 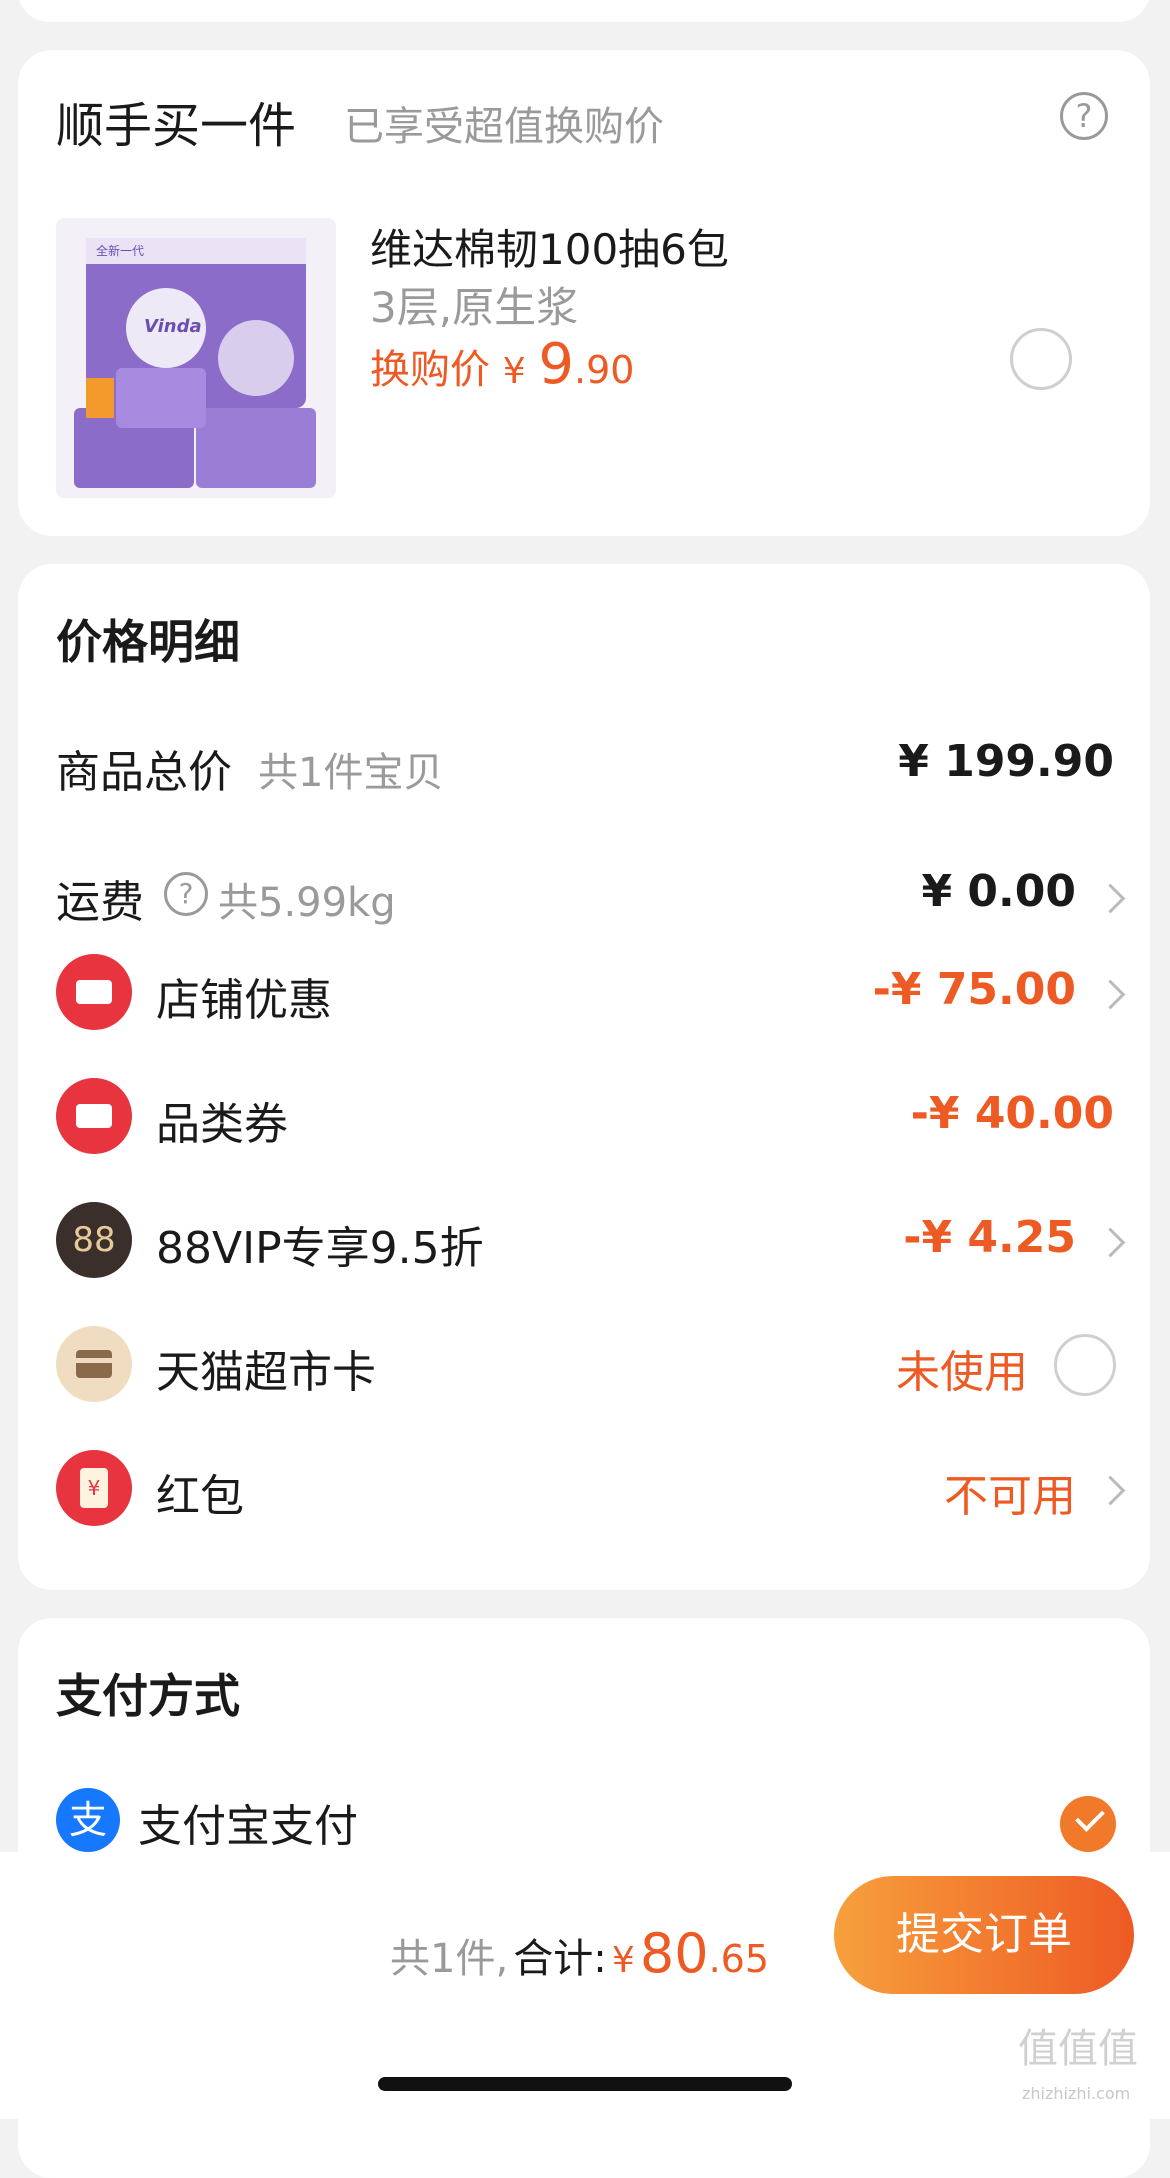 What do you see at coordinates (94, 992) in the screenshot?
I see `store-coupon-icon` at bounding box center [94, 992].